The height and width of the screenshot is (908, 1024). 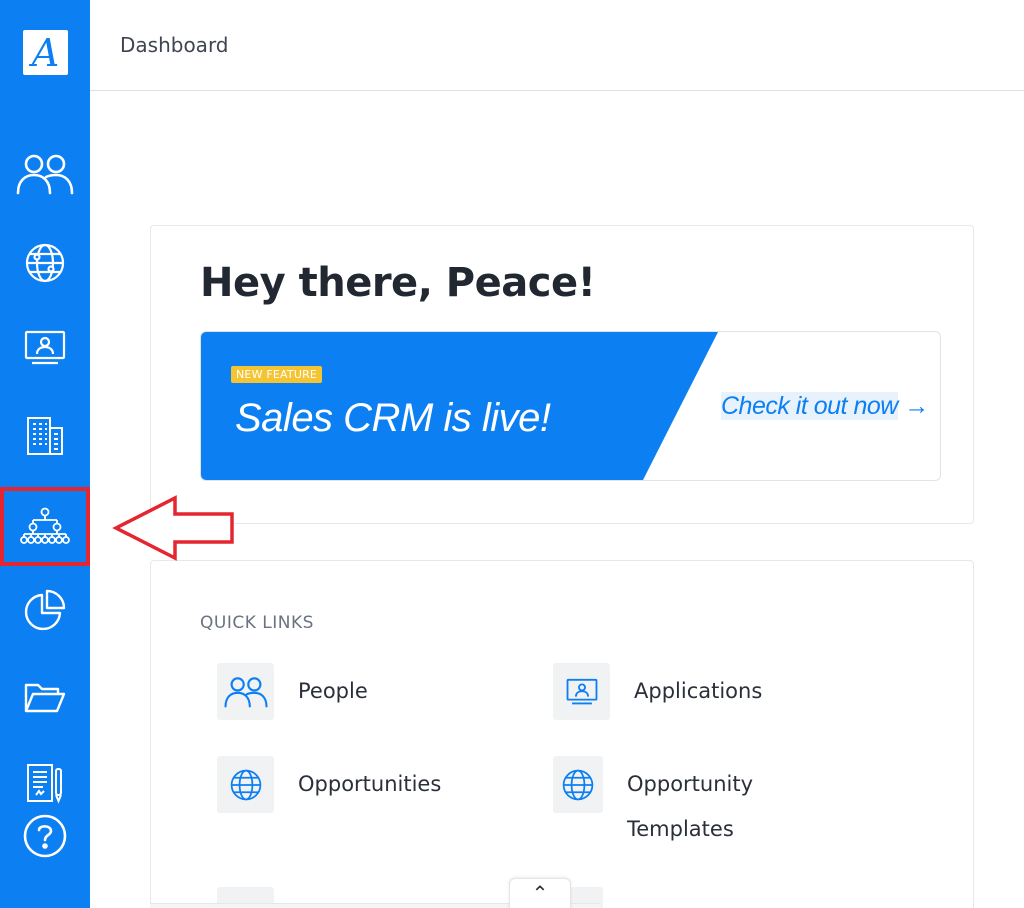 What do you see at coordinates (174, 45) in the screenshot?
I see `page-title: Dashboard` at bounding box center [174, 45].